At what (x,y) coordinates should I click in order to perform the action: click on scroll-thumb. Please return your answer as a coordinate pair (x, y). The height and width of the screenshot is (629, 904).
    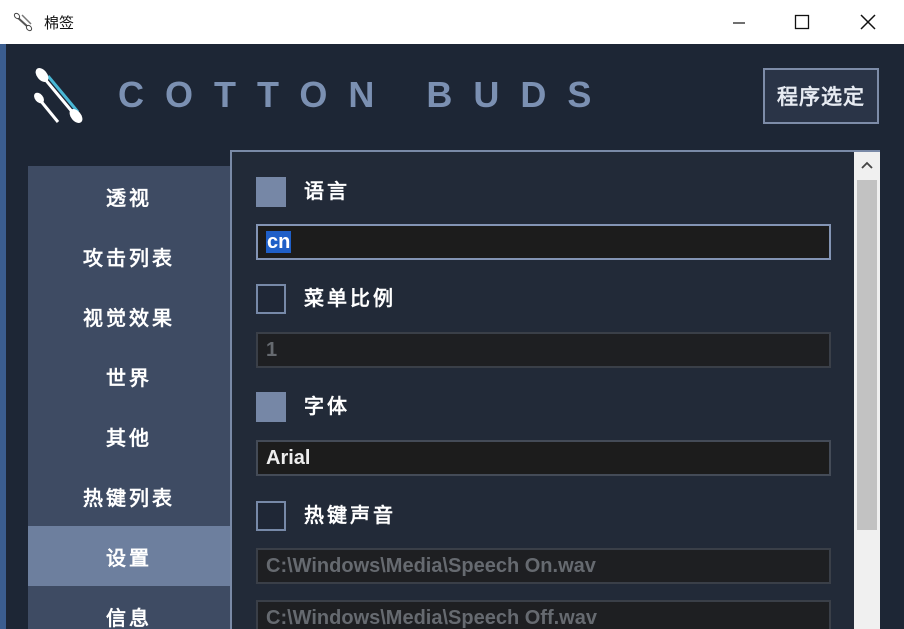
    Looking at the image, I should click on (867, 355).